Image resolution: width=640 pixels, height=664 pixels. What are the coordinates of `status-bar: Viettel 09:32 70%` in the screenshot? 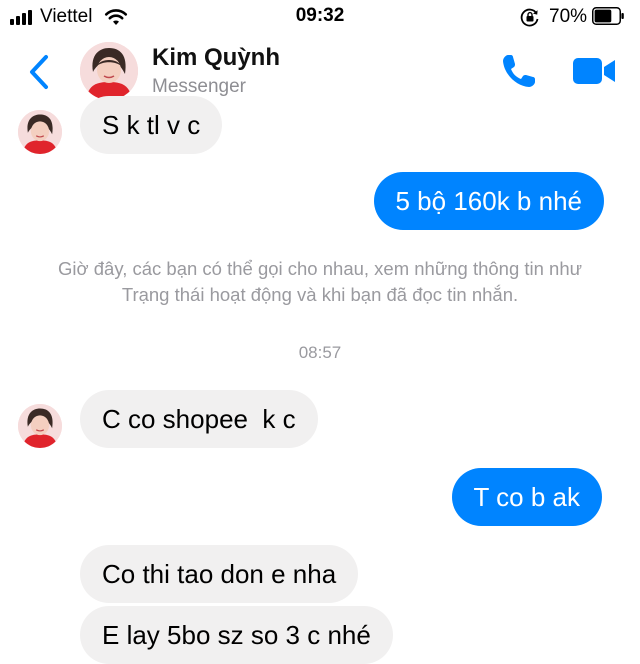 It's located at (320, 17).